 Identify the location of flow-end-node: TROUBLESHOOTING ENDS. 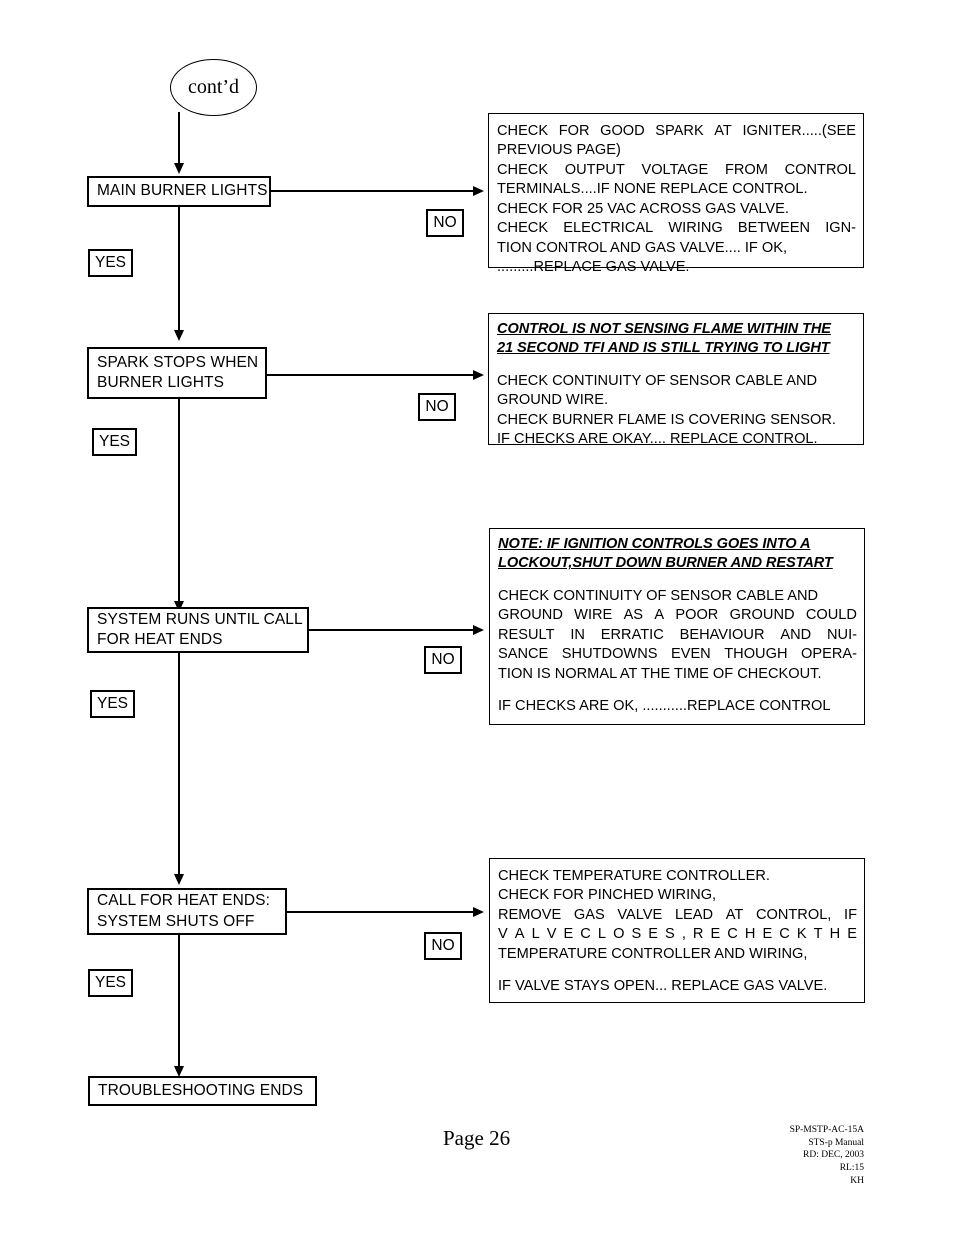
(202, 1091).